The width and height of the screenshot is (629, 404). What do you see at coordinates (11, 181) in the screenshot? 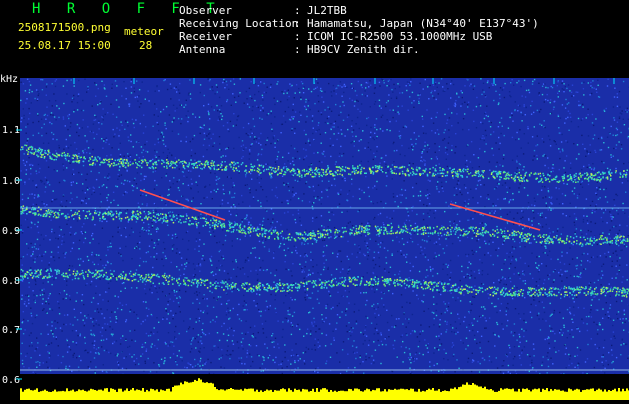
I see `y-tick-label: 1.0` at bounding box center [11, 181].